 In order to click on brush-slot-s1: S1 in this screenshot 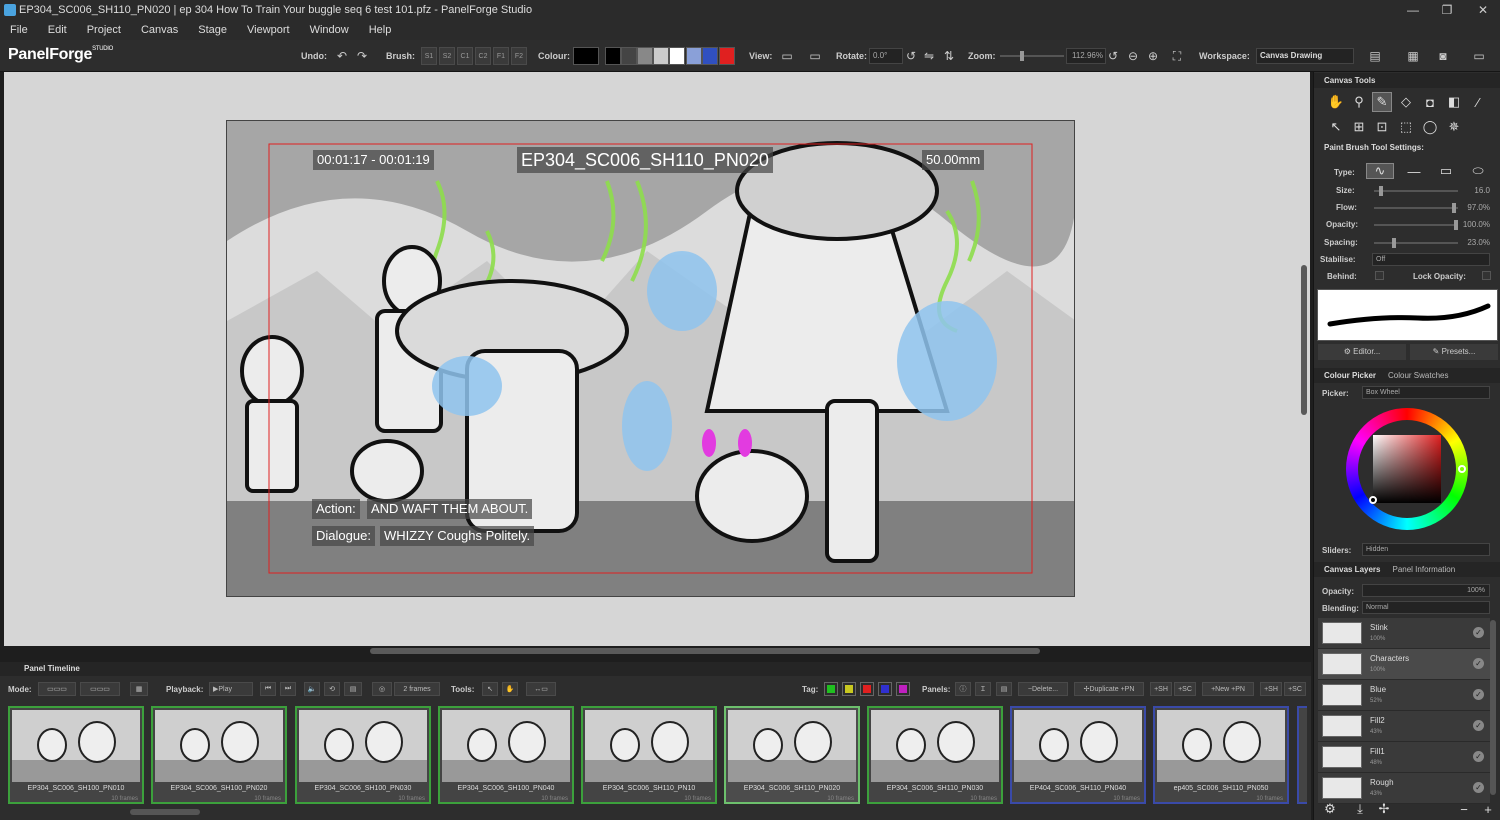, I will do `click(429, 56)`.